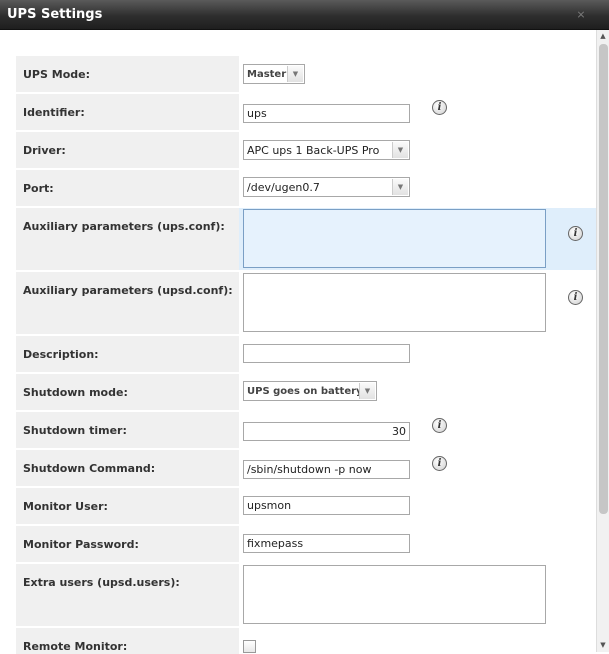 This screenshot has width=609, height=654. I want to click on monitor-password-label: Monitor Password:, so click(81, 544).